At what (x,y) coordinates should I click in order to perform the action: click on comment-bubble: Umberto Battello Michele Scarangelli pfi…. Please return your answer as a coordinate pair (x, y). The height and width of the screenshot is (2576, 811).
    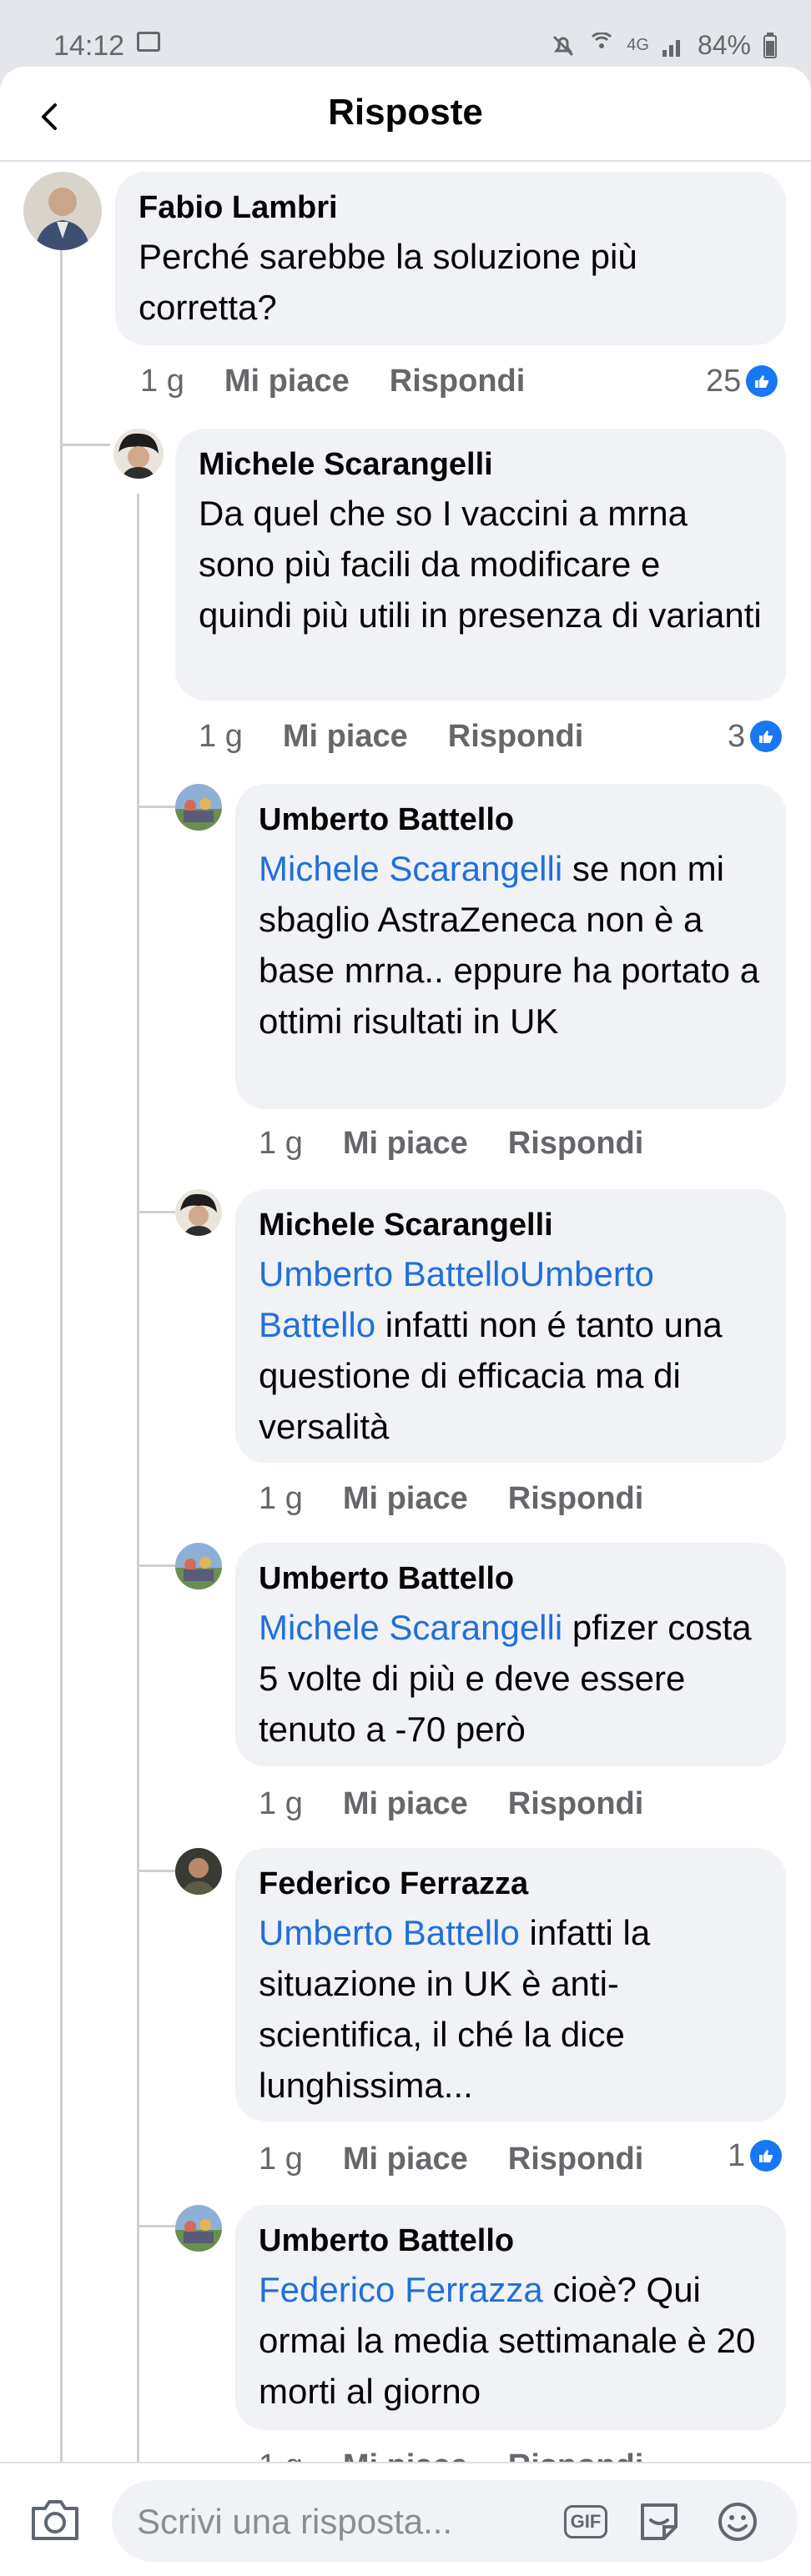
    Looking at the image, I should click on (511, 1654).